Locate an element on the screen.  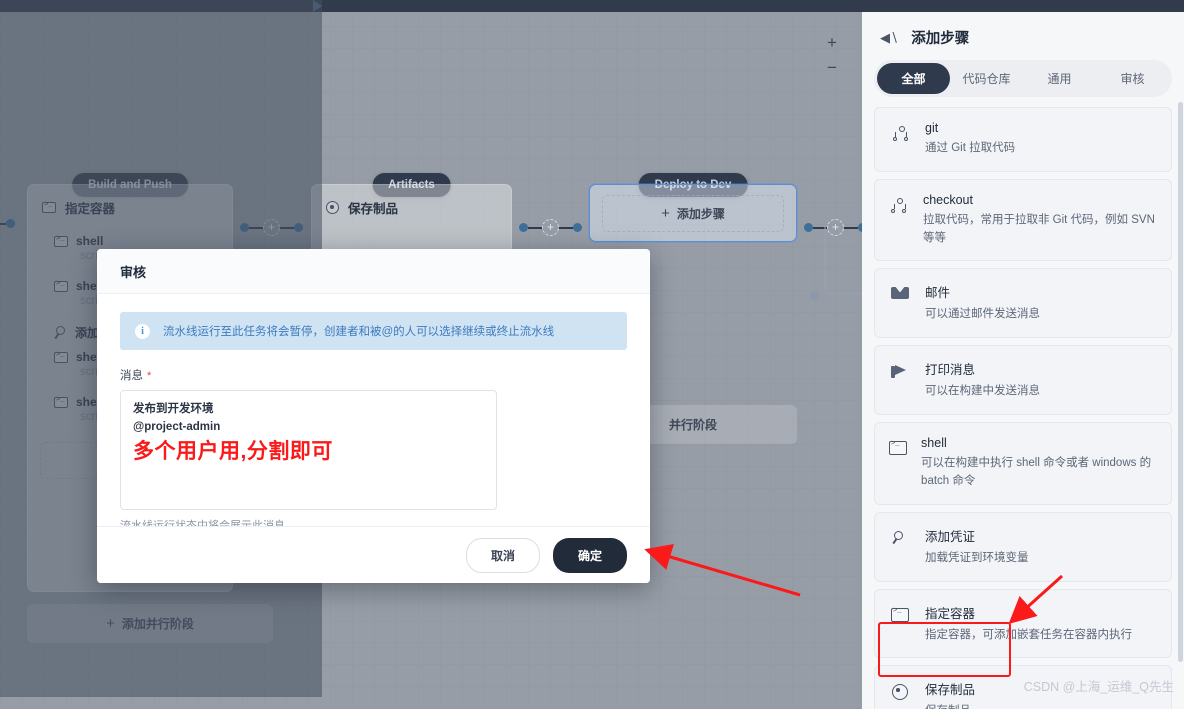
list-item-specify-container: 指定容器 指定容器，可添加嵌套任务在容器内执行 is located at coordinates (1023, 623).